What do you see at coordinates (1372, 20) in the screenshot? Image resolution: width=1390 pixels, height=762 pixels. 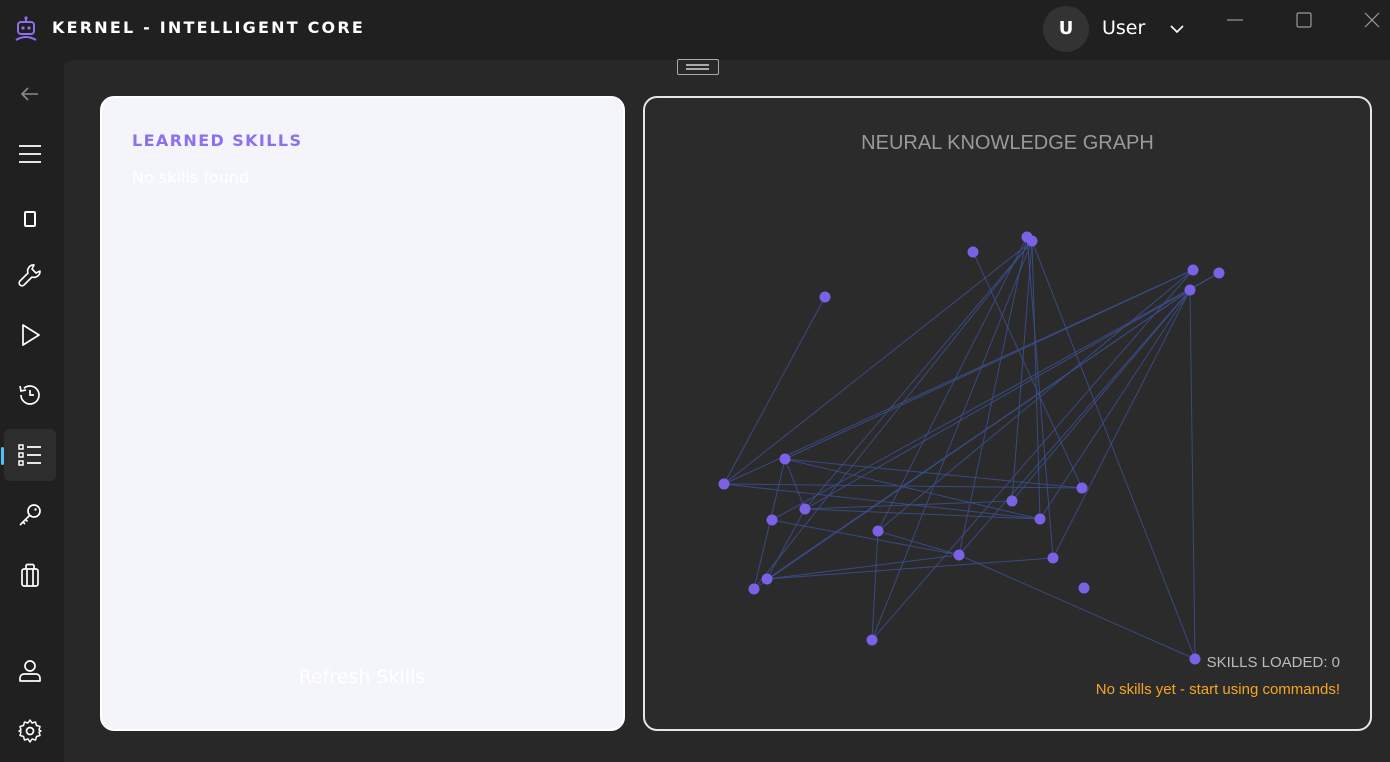 I see `close-icon` at bounding box center [1372, 20].